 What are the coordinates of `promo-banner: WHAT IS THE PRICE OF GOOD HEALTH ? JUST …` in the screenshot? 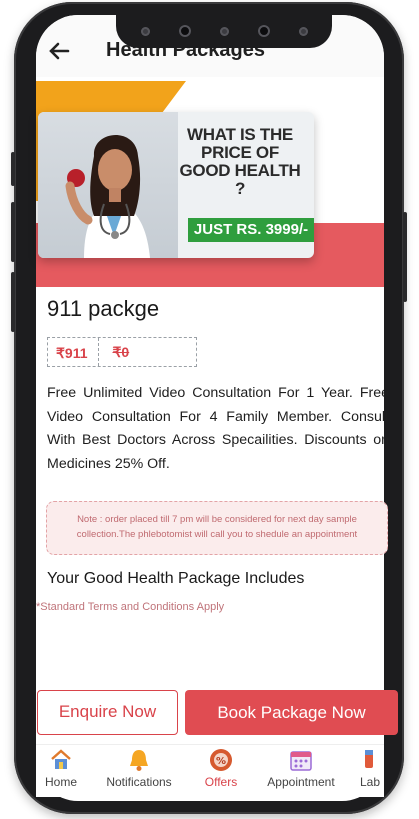 It's located at (176, 185).